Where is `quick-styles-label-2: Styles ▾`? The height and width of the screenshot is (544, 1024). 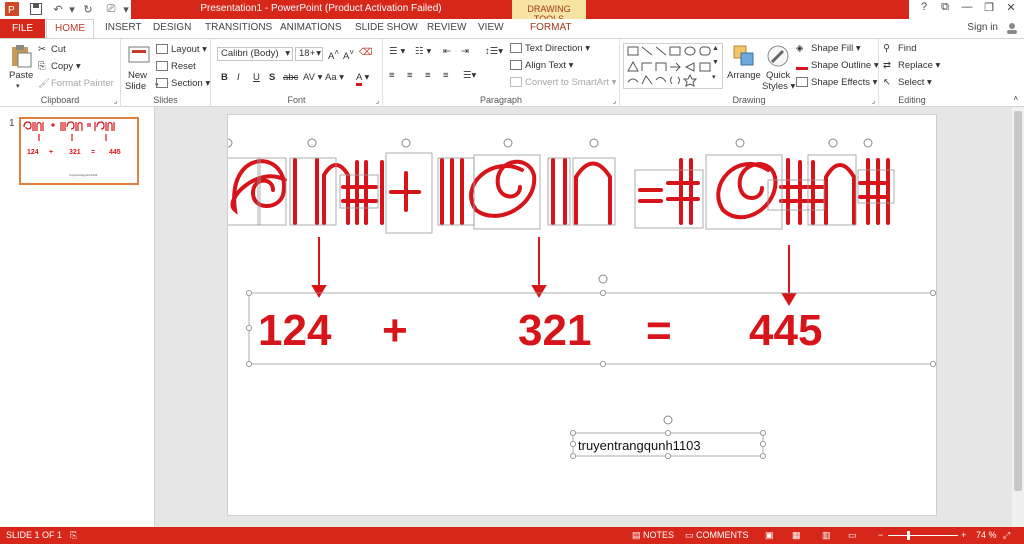
quick-styles-label-2: Styles ▾ is located at coordinates (778, 86).